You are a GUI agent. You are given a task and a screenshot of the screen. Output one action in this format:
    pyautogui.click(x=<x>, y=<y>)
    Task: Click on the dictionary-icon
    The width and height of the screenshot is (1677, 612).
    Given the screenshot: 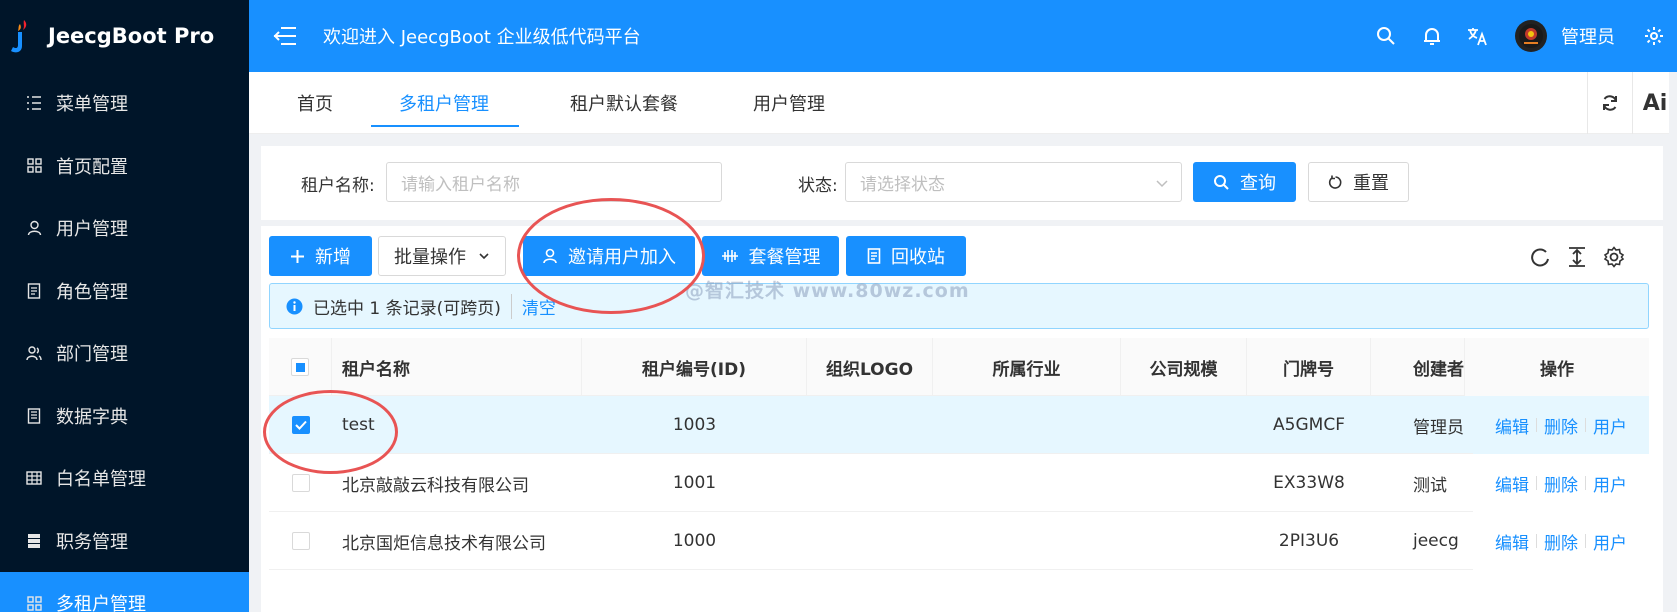 What is the action you would take?
    pyautogui.click(x=34, y=416)
    